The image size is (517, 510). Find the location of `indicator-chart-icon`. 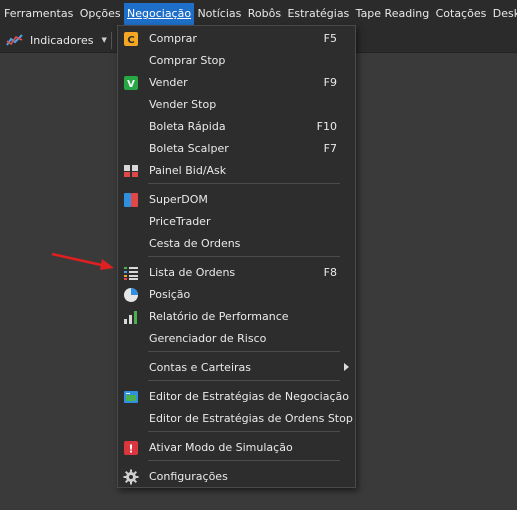

indicator-chart-icon is located at coordinates (15, 40).